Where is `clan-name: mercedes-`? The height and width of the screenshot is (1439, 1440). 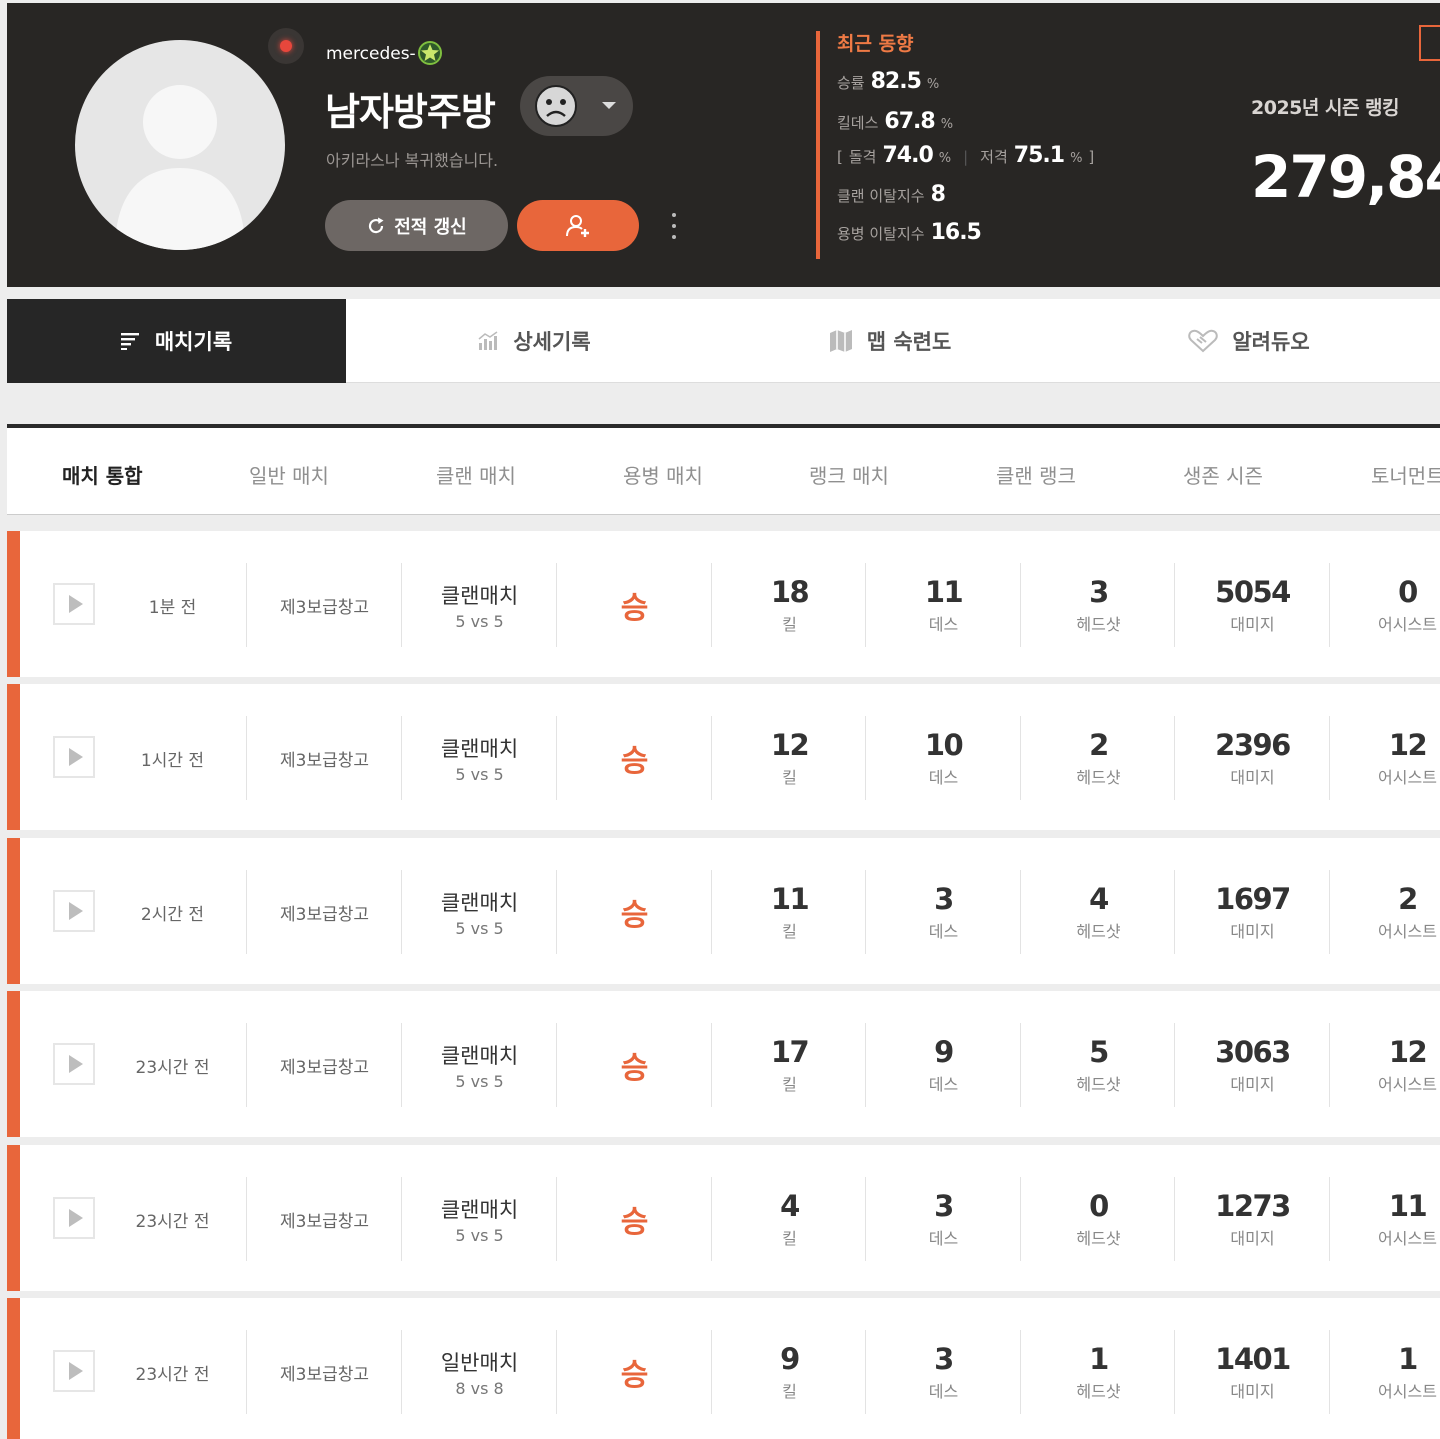
clan-name: mercedes- is located at coordinates (371, 54).